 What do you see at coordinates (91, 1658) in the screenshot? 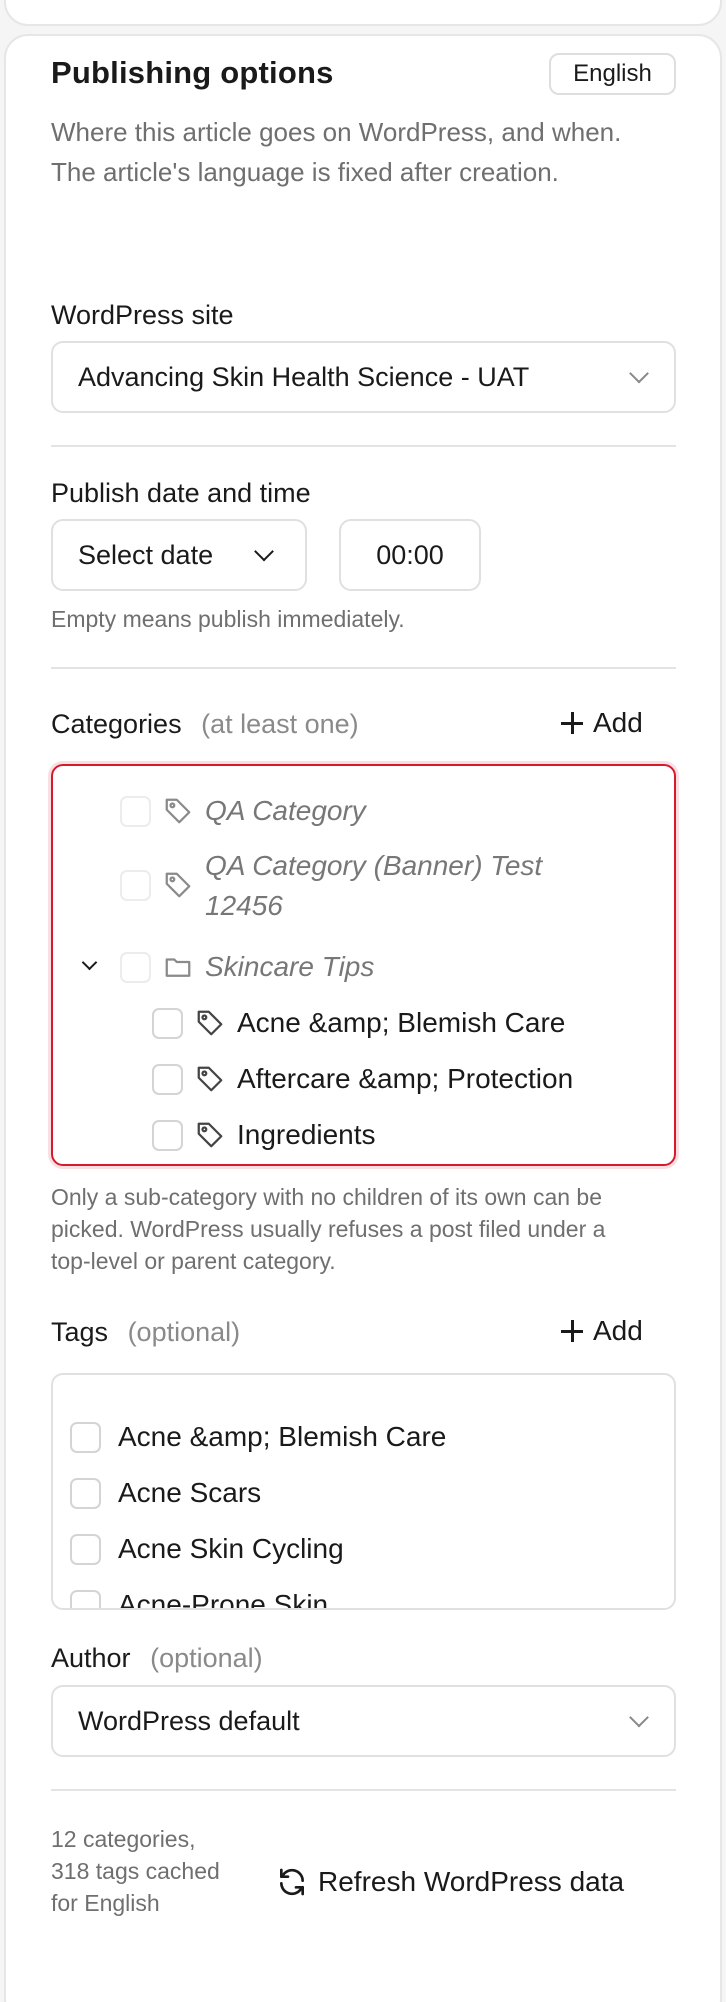
I see `author-label-text: Author` at bounding box center [91, 1658].